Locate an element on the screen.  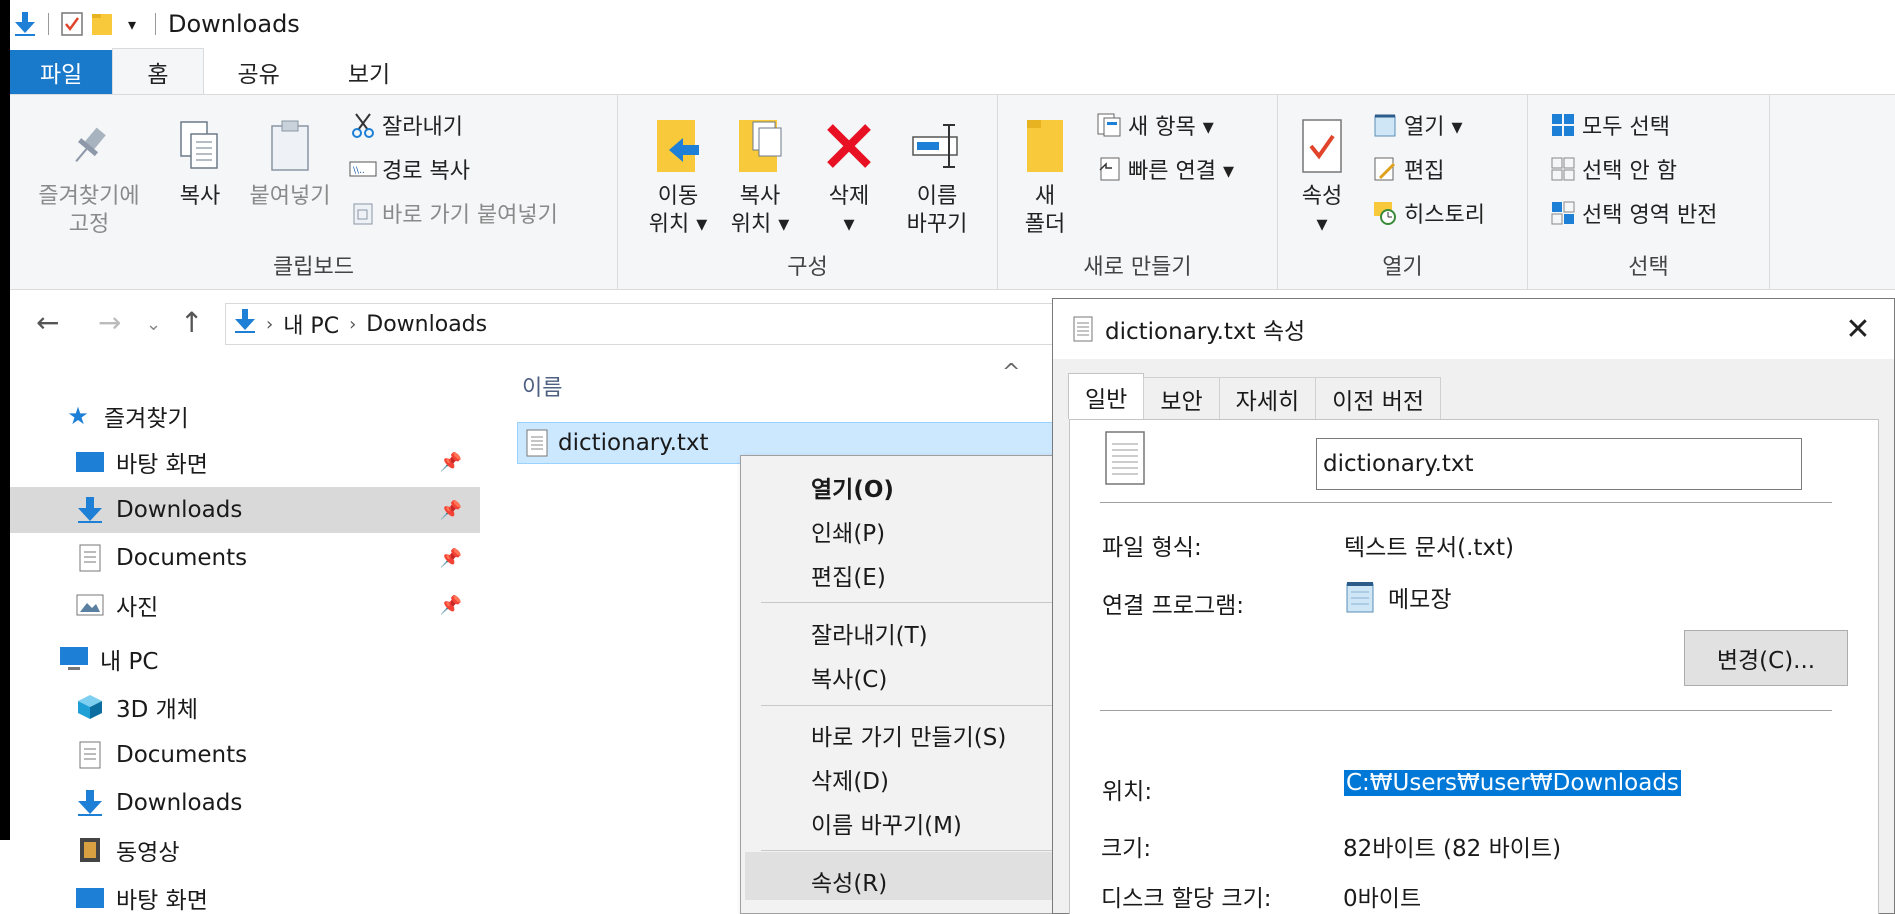
tab-view: 보기 is located at coordinates (369, 72).